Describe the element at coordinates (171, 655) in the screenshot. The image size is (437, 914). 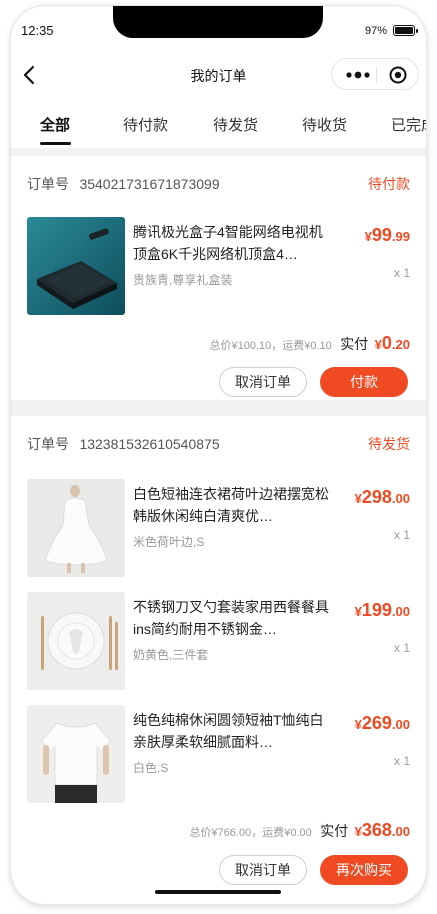
I see `item-spec: 奶黄色,三件套` at that location.